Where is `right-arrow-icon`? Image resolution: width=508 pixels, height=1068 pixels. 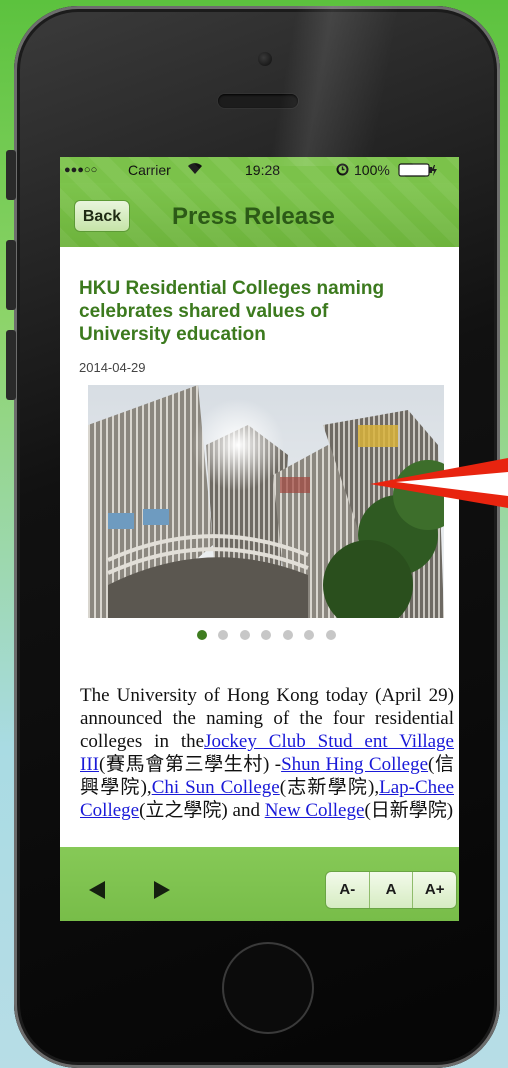 right-arrow-icon is located at coordinates (162, 890).